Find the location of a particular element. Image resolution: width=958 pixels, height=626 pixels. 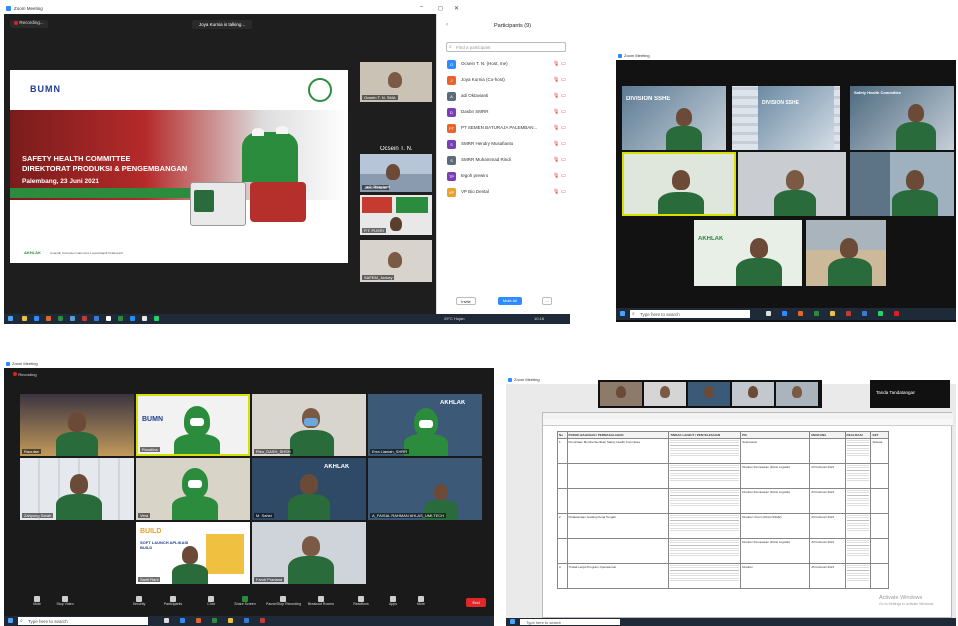

participant-search-input: ⌕ Find a participant is located at coordinates (506, 47).